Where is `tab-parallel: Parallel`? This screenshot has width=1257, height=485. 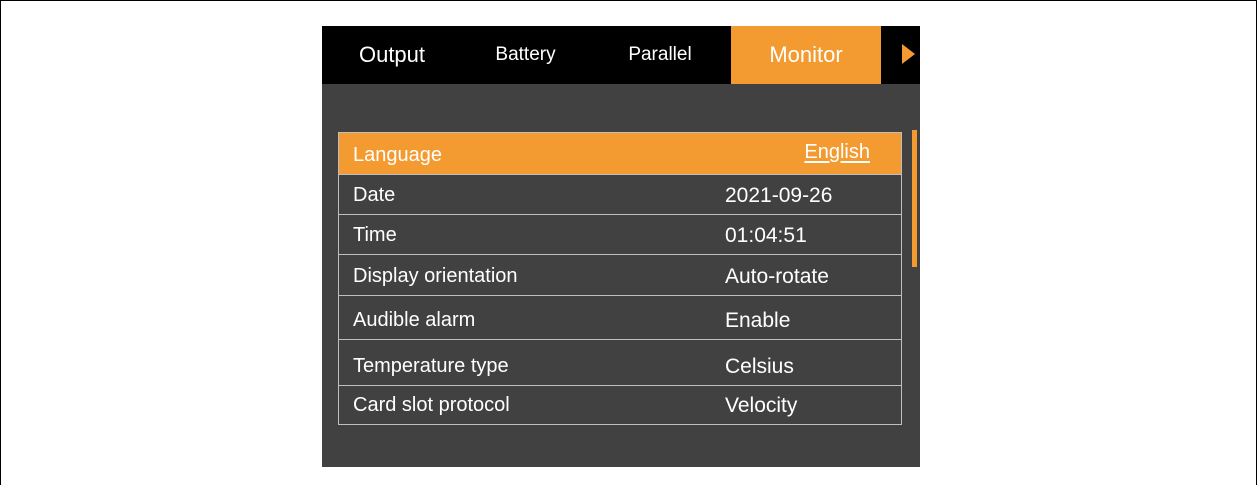
tab-parallel: Parallel is located at coordinates (660, 55).